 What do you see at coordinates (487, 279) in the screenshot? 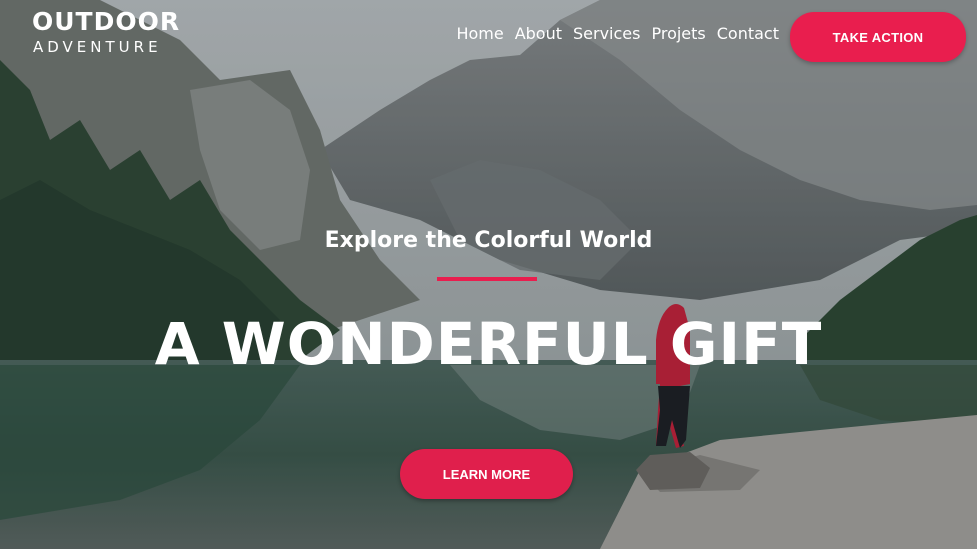
I see `hero-divider` at bounding box center [487, 279].